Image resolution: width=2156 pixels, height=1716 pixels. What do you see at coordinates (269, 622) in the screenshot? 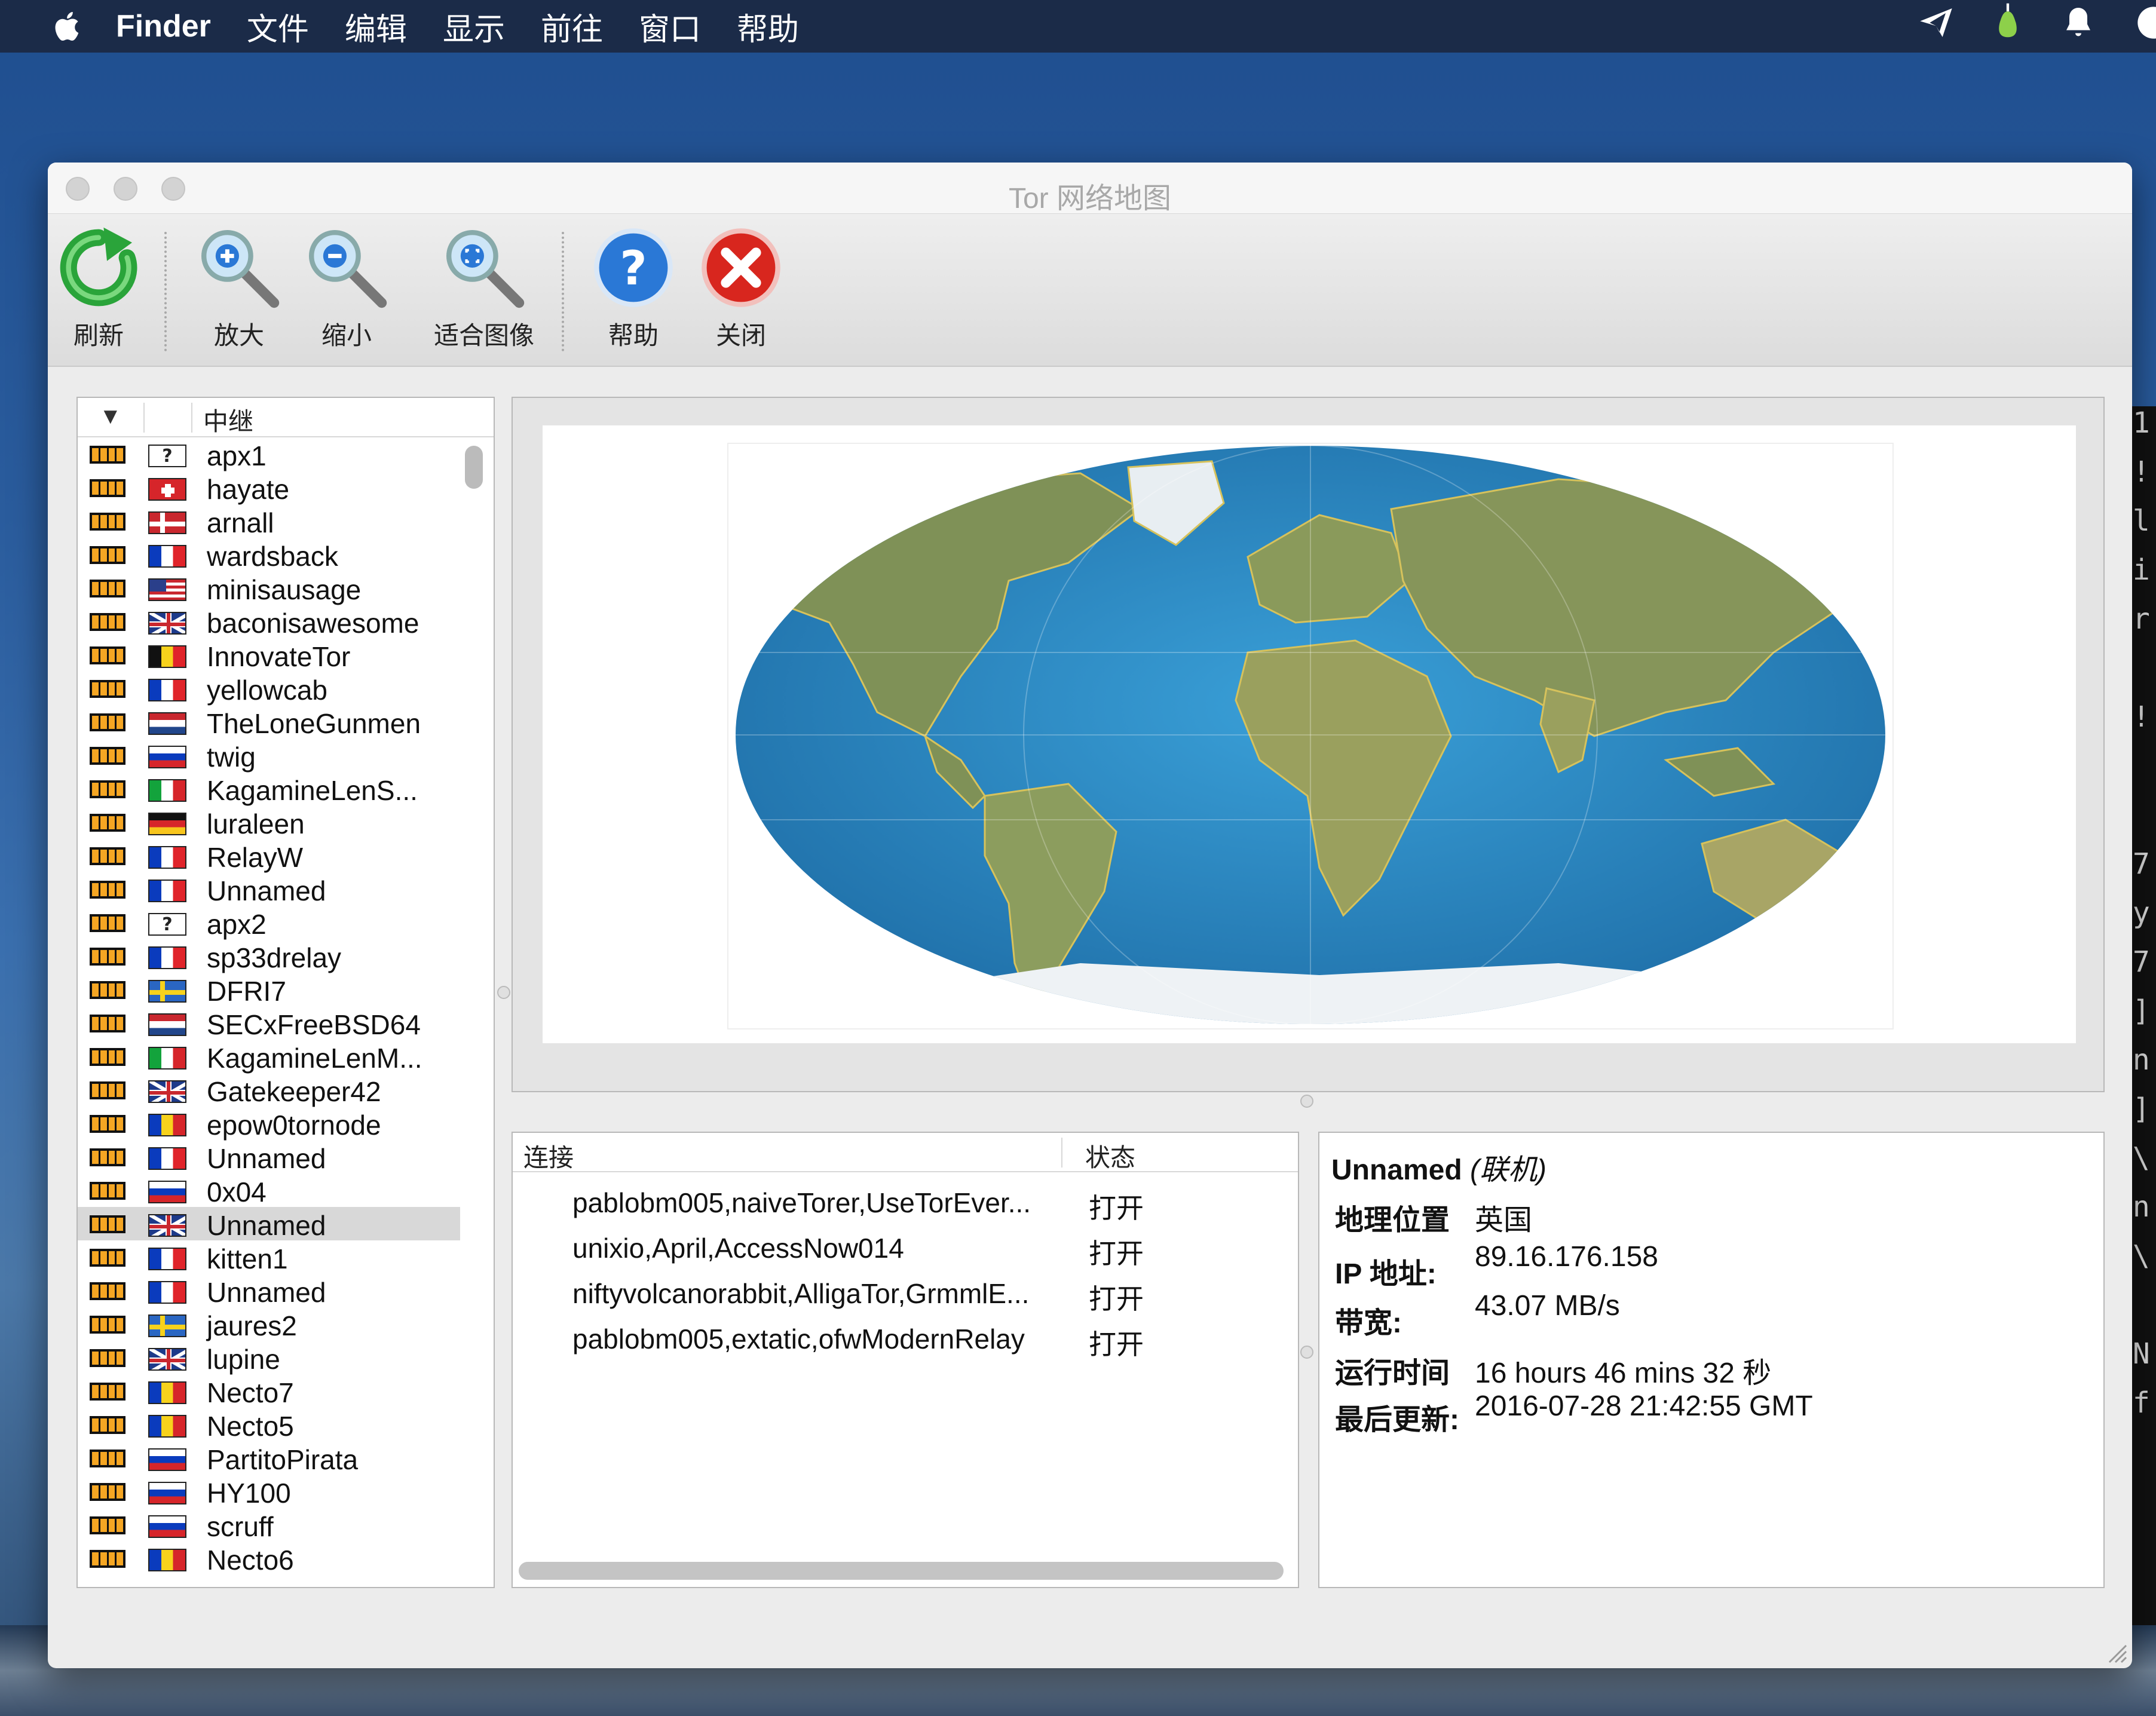
I see `relay-row: baconisawesome` at bounding box center [269, 622].